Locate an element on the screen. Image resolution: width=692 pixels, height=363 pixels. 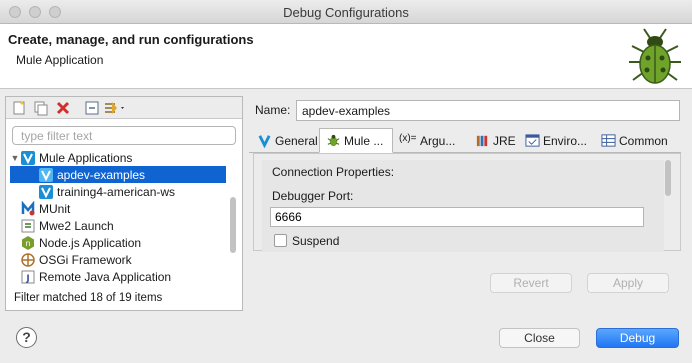
tree-item-label: Mwe2 Launch is located at coordinates (76, 225).